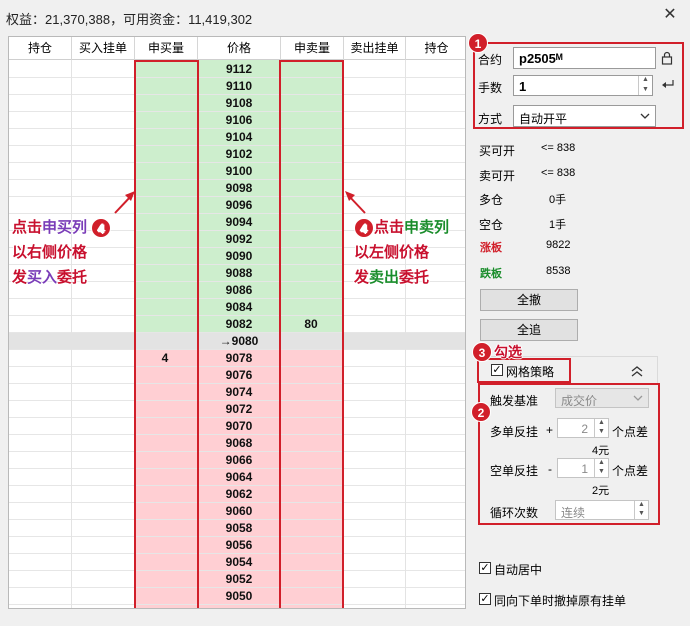 This screenshot has width=690, height=626. What do you see at coordinates (583, 85) in the screenshot?
I see `qty-stepper: 1 ▲ ▼` at bounding box center [583, 85].